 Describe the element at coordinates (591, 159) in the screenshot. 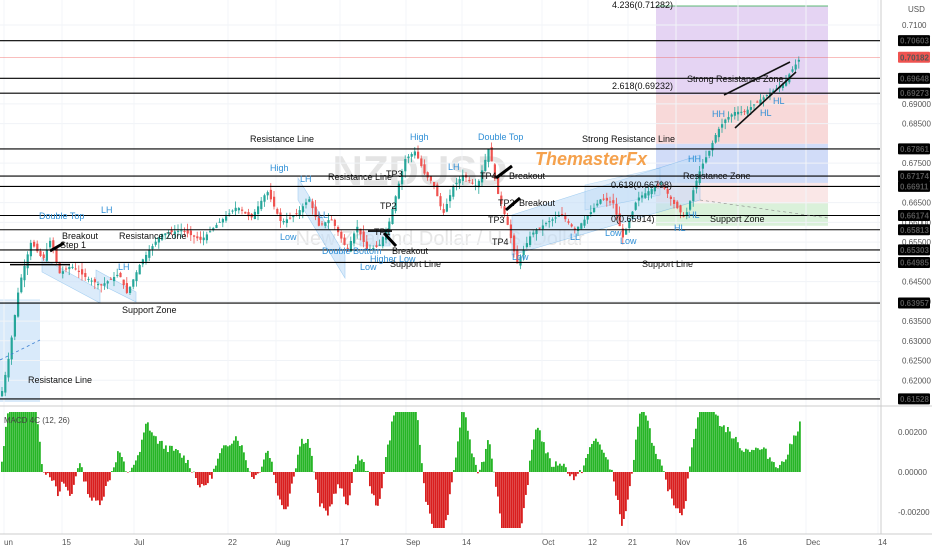

I see `brand-label: ThemasterFx` at that location.